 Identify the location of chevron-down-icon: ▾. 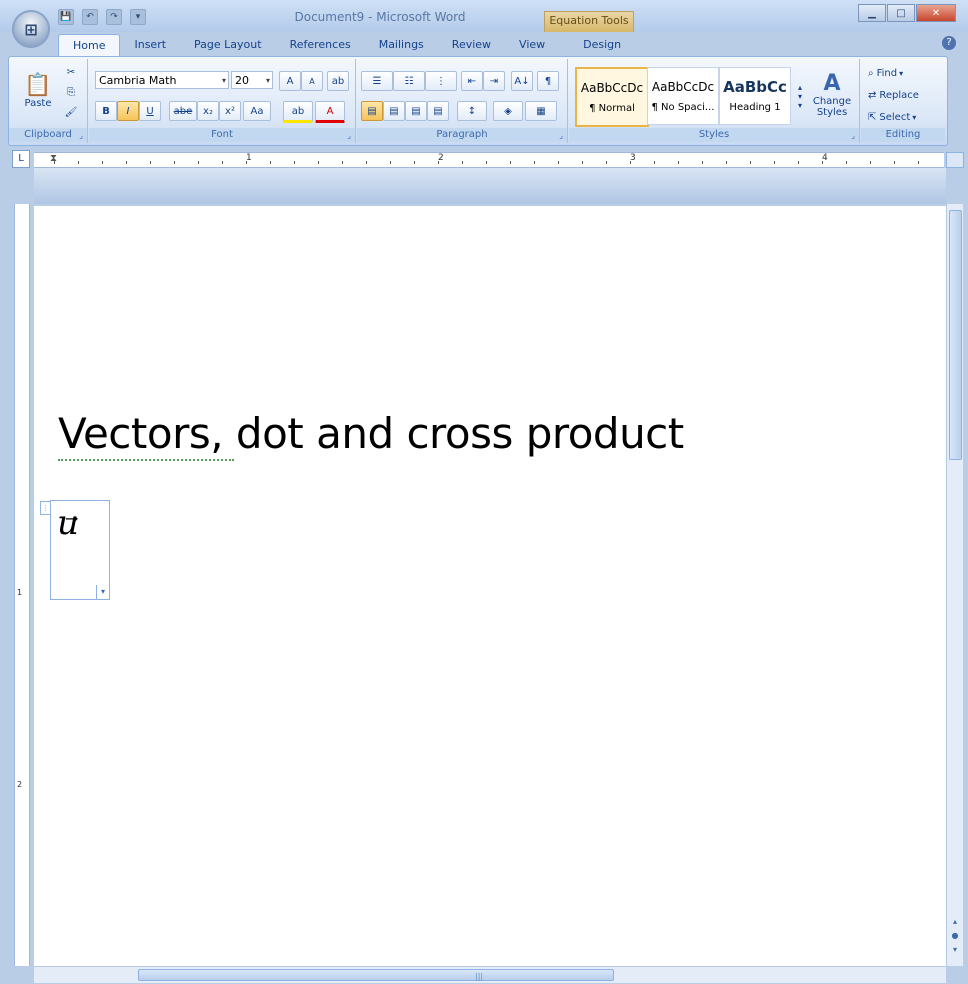
(901, 73).